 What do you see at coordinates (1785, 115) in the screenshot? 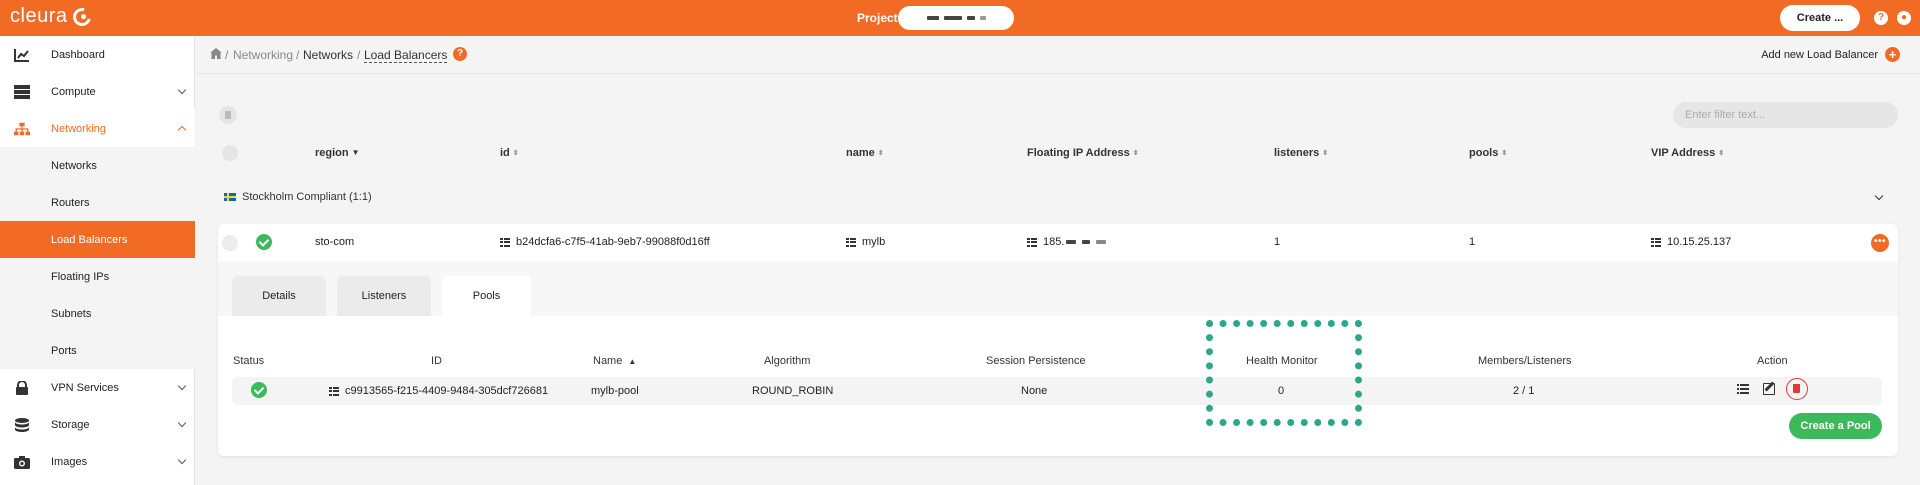
I see `filter-input` at bounding box center [1785, 115].